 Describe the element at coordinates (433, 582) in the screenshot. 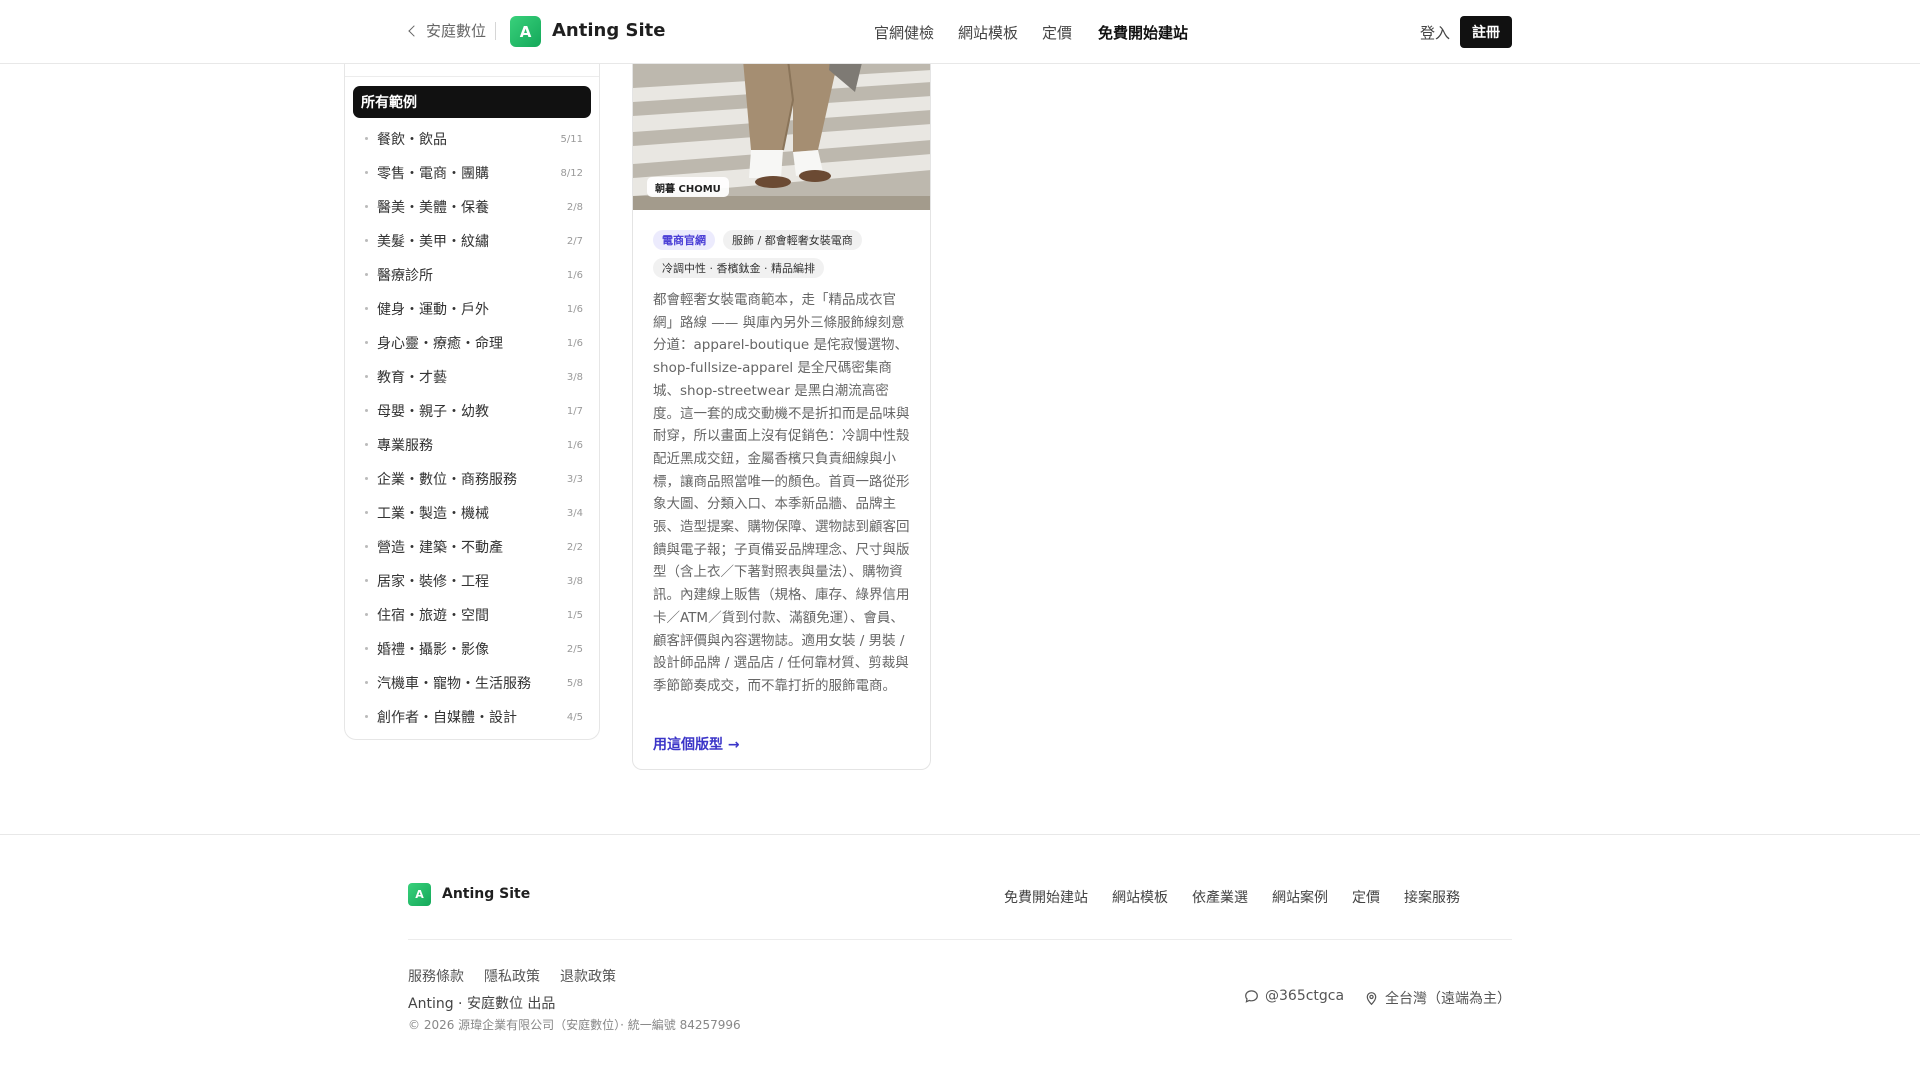

I see `sidebar-item-label: 居家・裝修・工程` at that location.